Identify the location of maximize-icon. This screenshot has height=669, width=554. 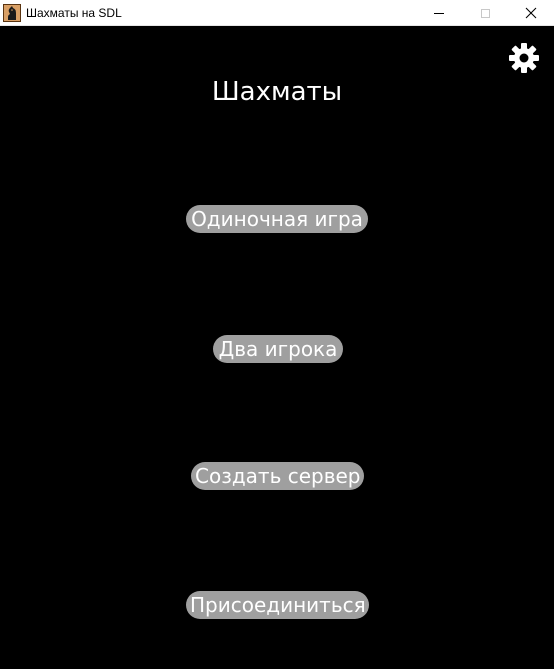
(485, 13).